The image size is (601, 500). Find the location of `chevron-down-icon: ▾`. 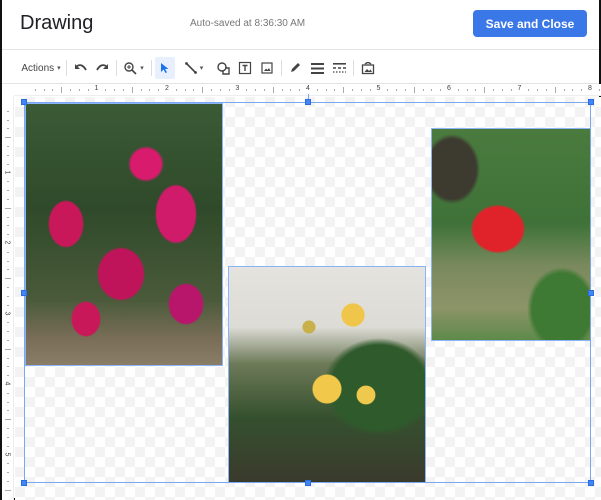

chevron-down-icon: ▾ is located at coordinates (142, 68).